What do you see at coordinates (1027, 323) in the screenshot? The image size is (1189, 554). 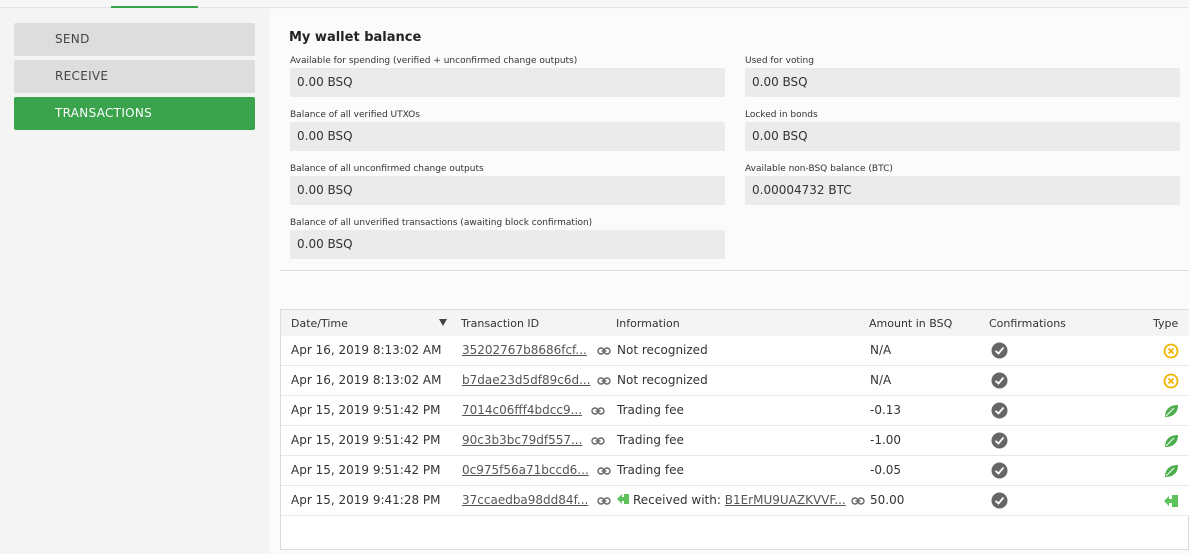 I see `header-confirmations: Confirmations` at bounding box center [1027, 323].